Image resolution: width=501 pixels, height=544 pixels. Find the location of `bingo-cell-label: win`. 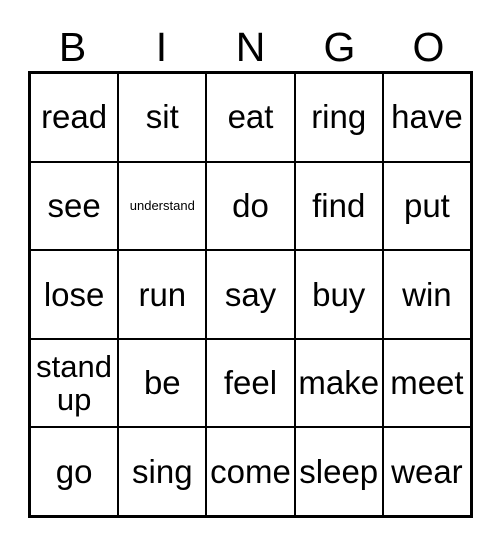

bingo-cell-label: win is located at coordinates (427, 294).